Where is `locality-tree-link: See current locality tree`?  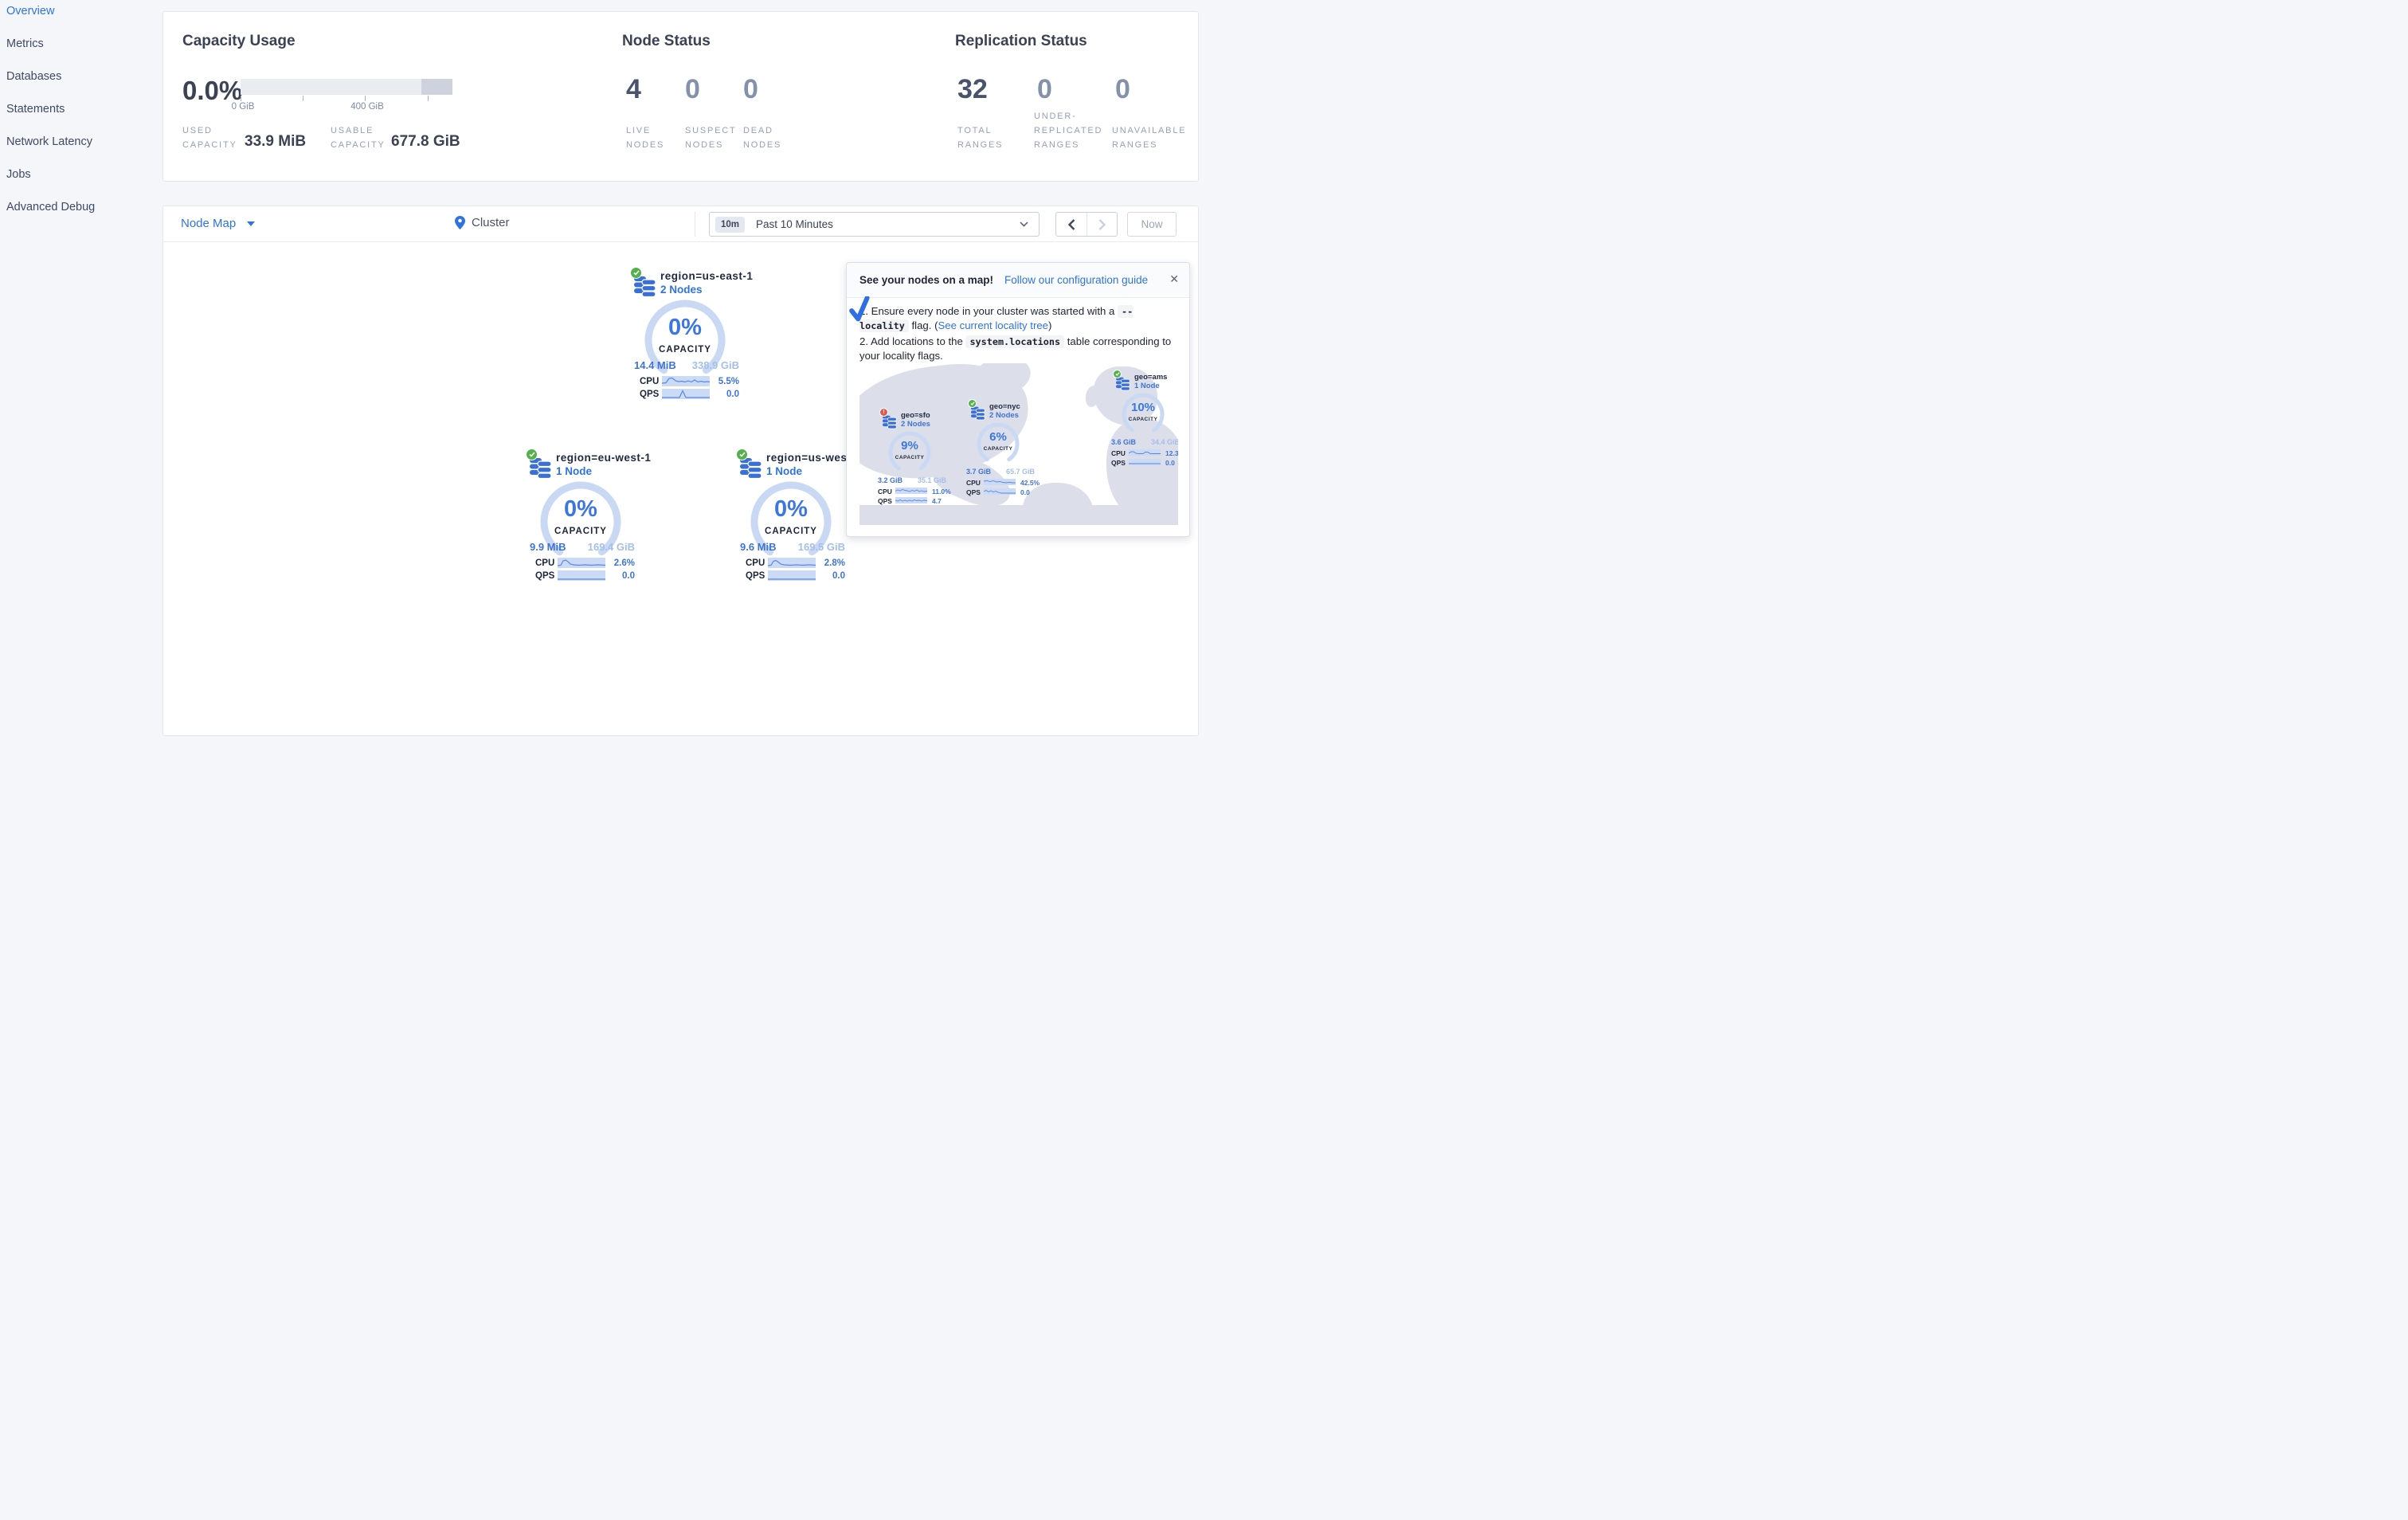
locality-tree-link: See current locality tree is located at coordinates (993, 325).